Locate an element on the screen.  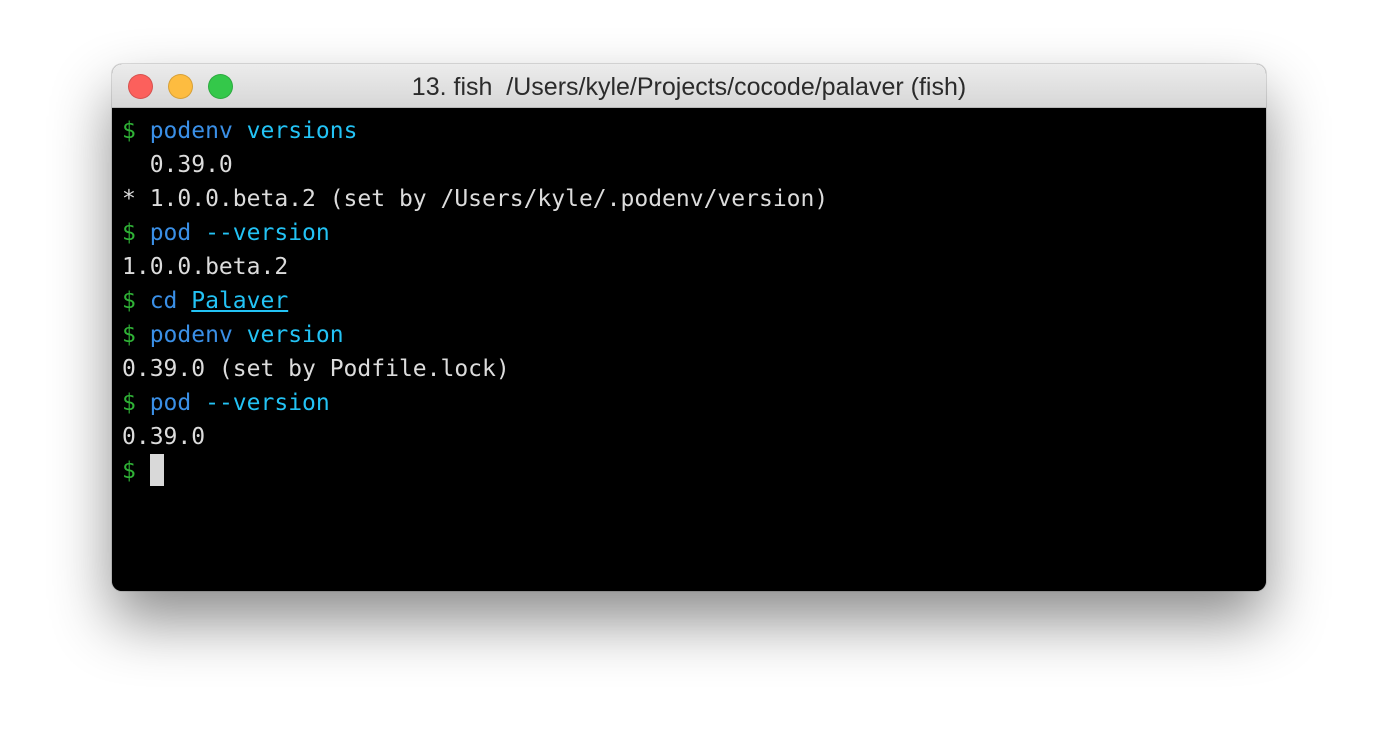
path-link: Palaver is located at coordinates (239, 301).